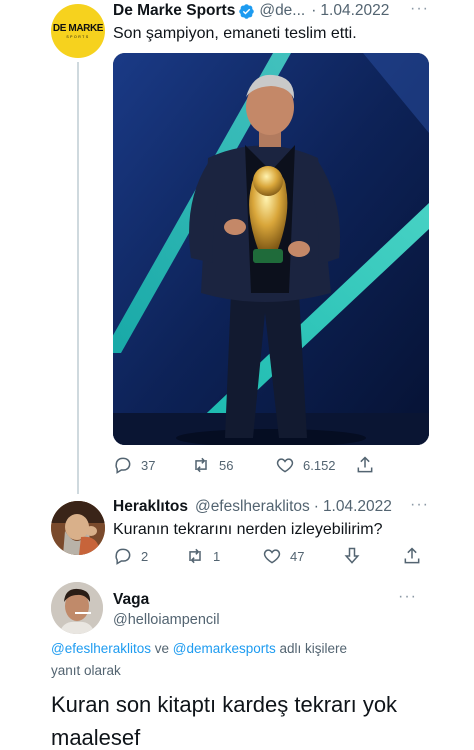 Image resolution: width=474 pixels, height=750 pixels. I want to click on reply-button: 2, so click(130, 556).